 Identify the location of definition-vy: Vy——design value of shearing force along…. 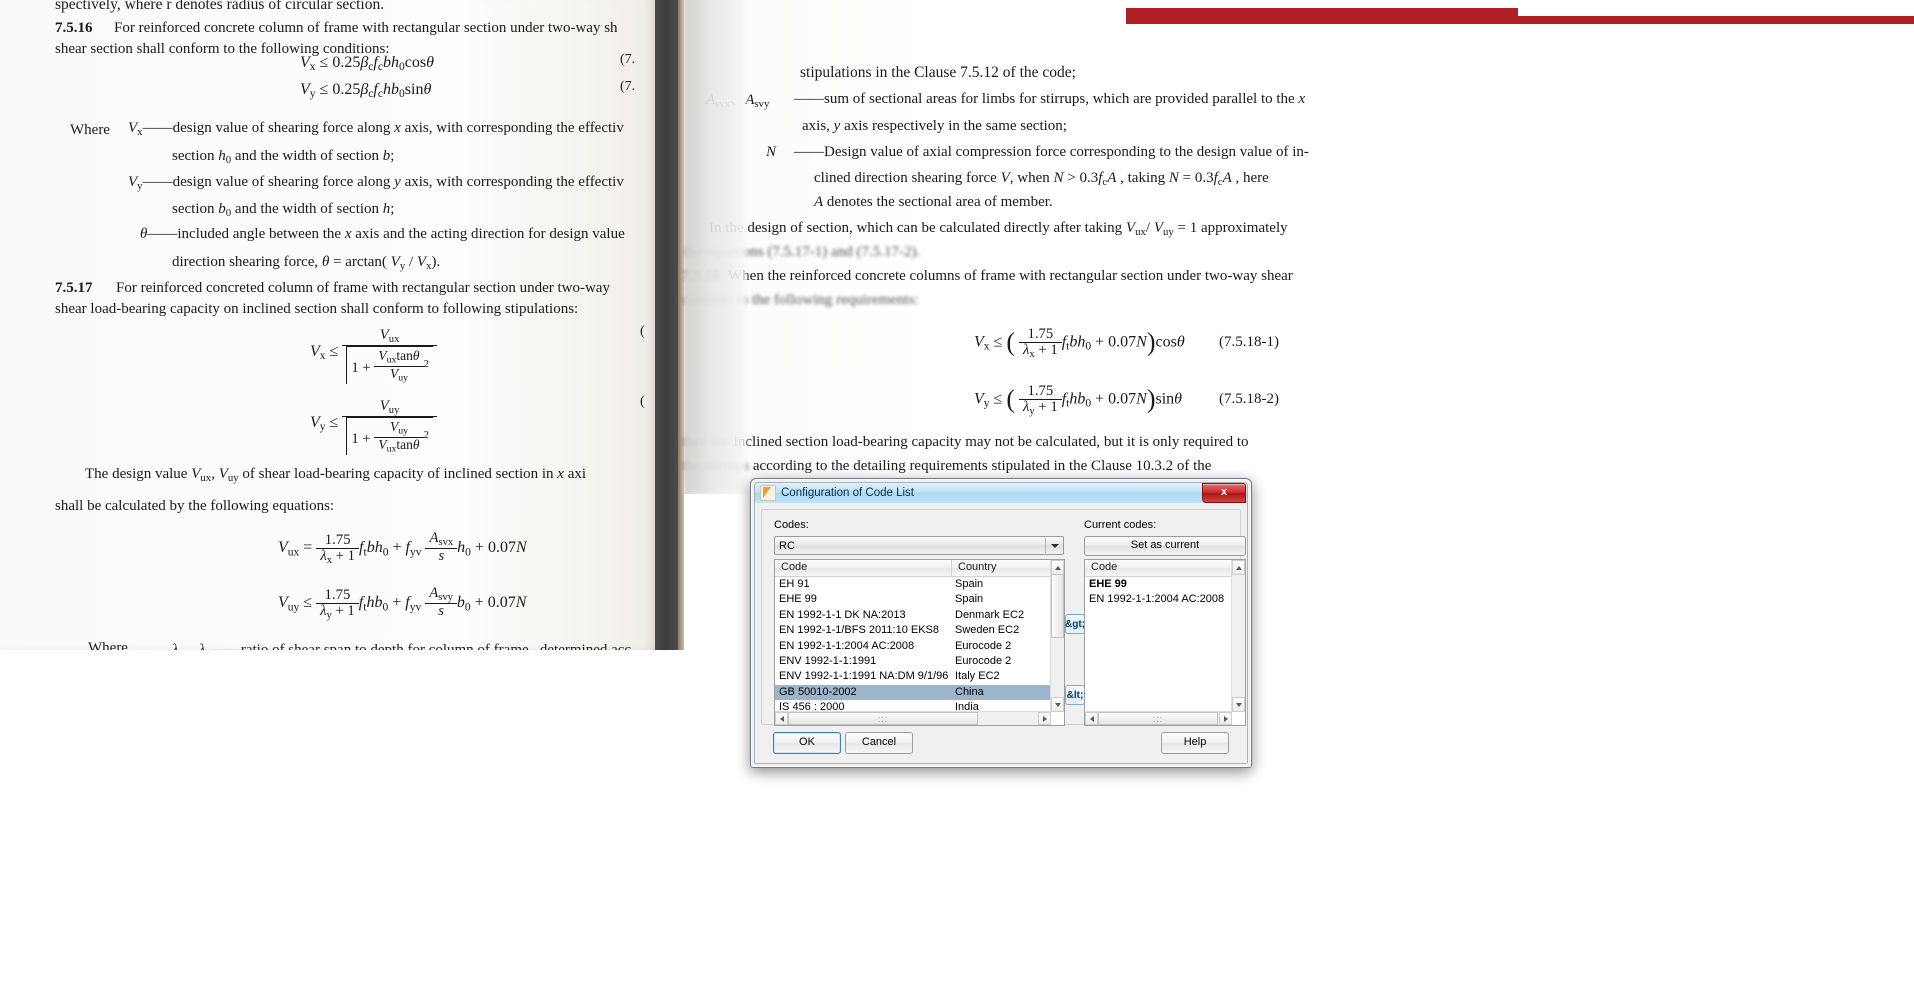
(376, 183).